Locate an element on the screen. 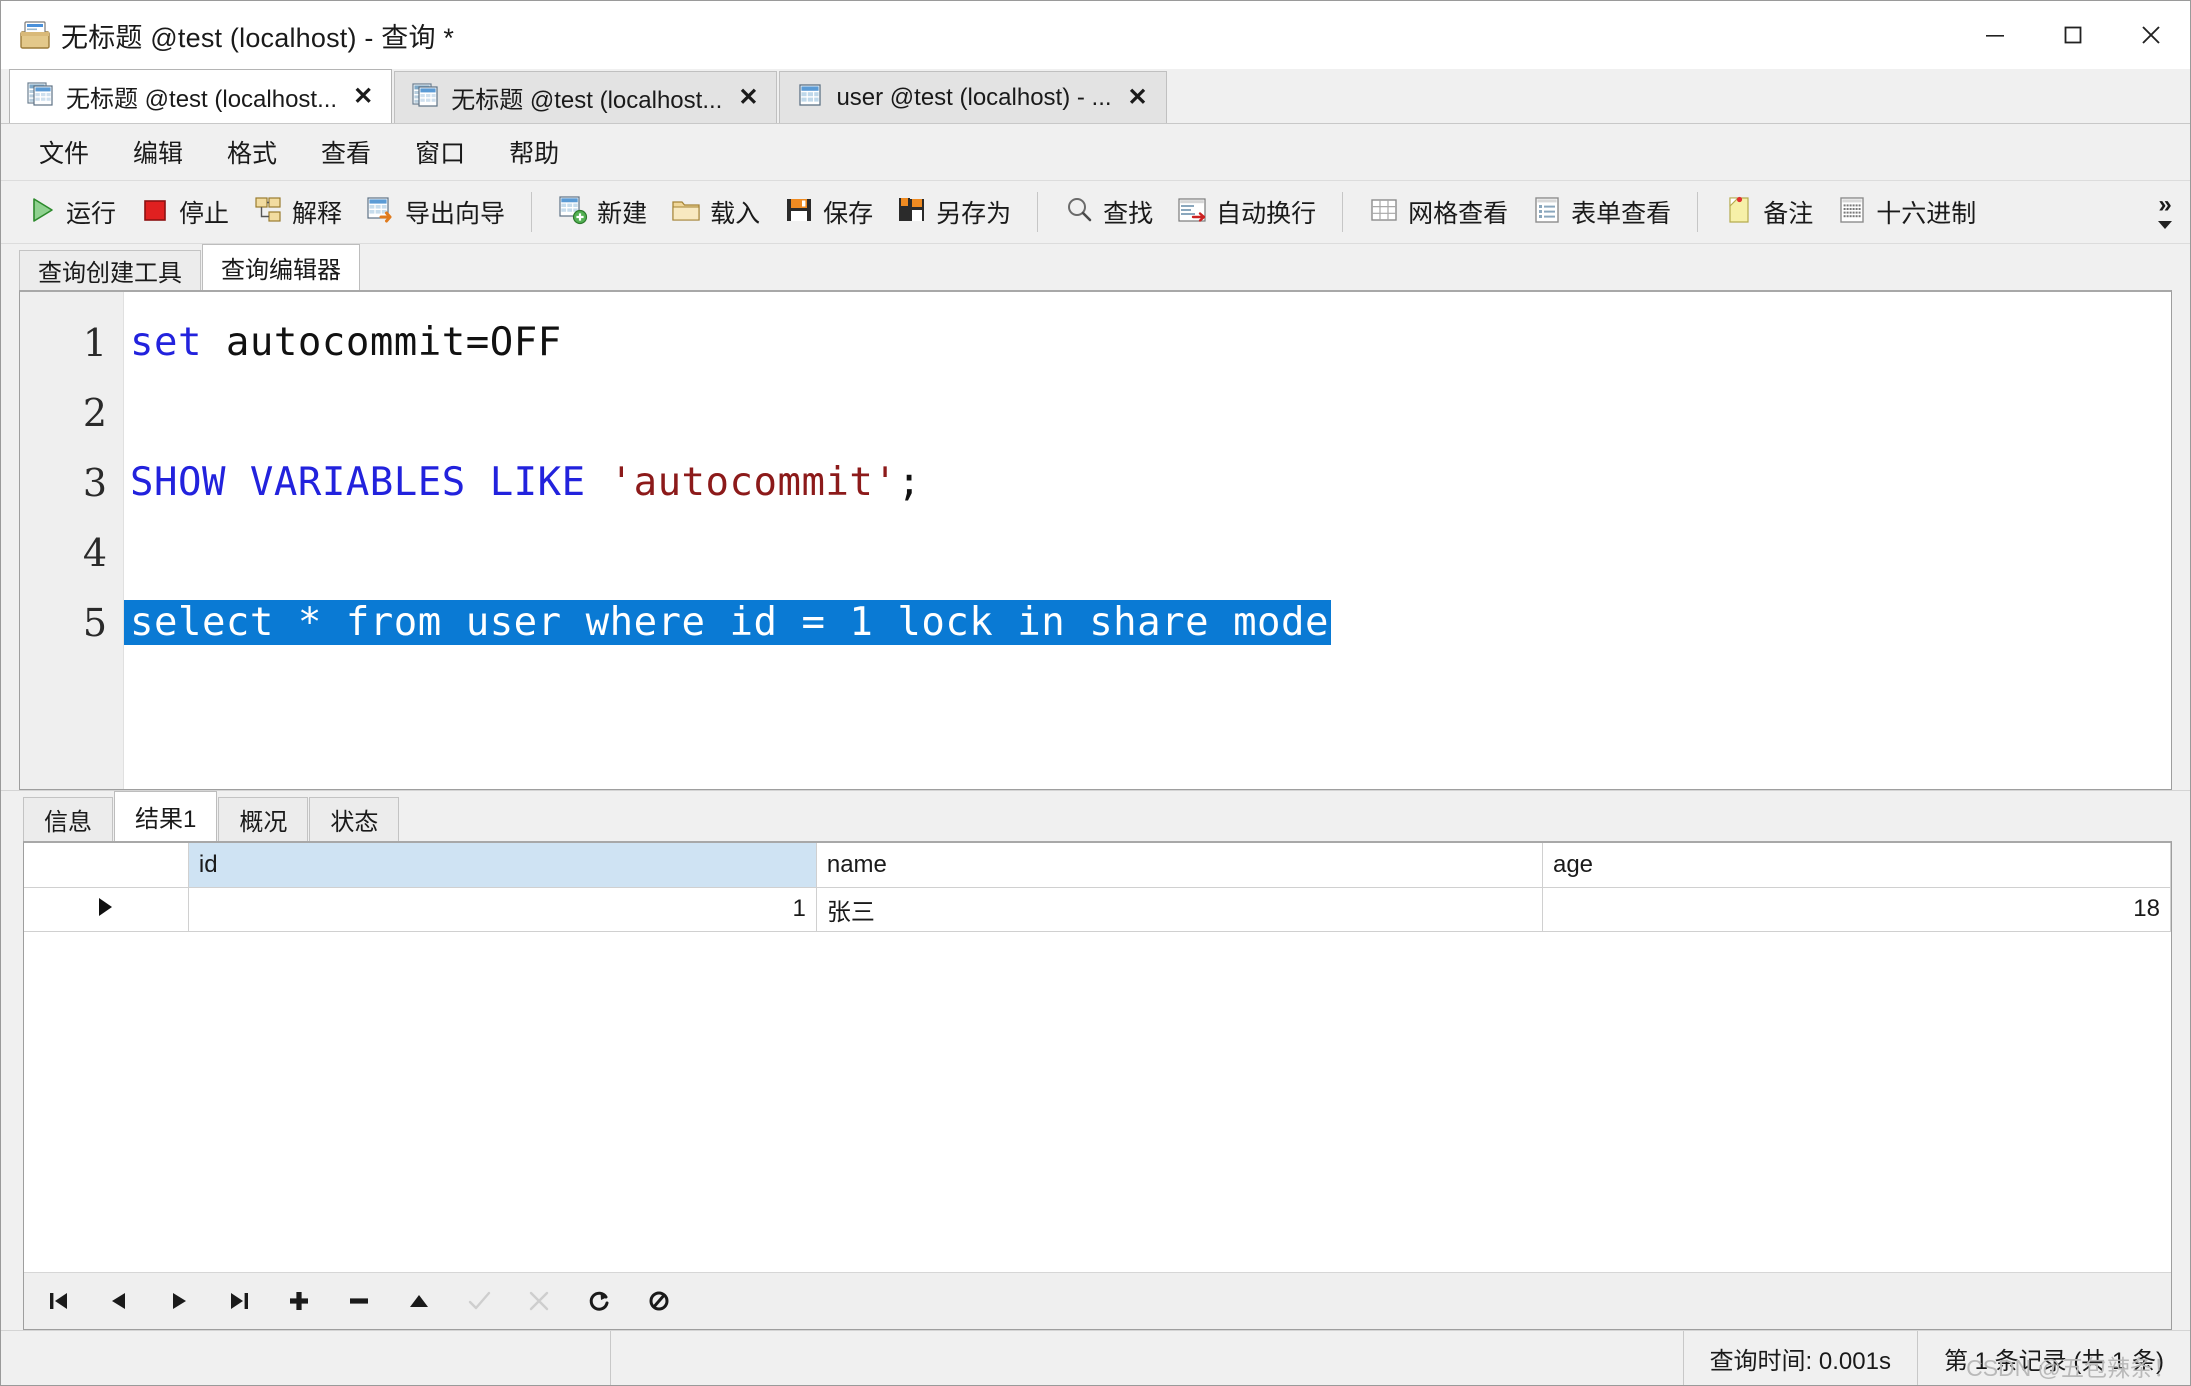 This screenshot has height=1386, width=2191. menu-item-view: 查看 is located at coordinates (346, 152).